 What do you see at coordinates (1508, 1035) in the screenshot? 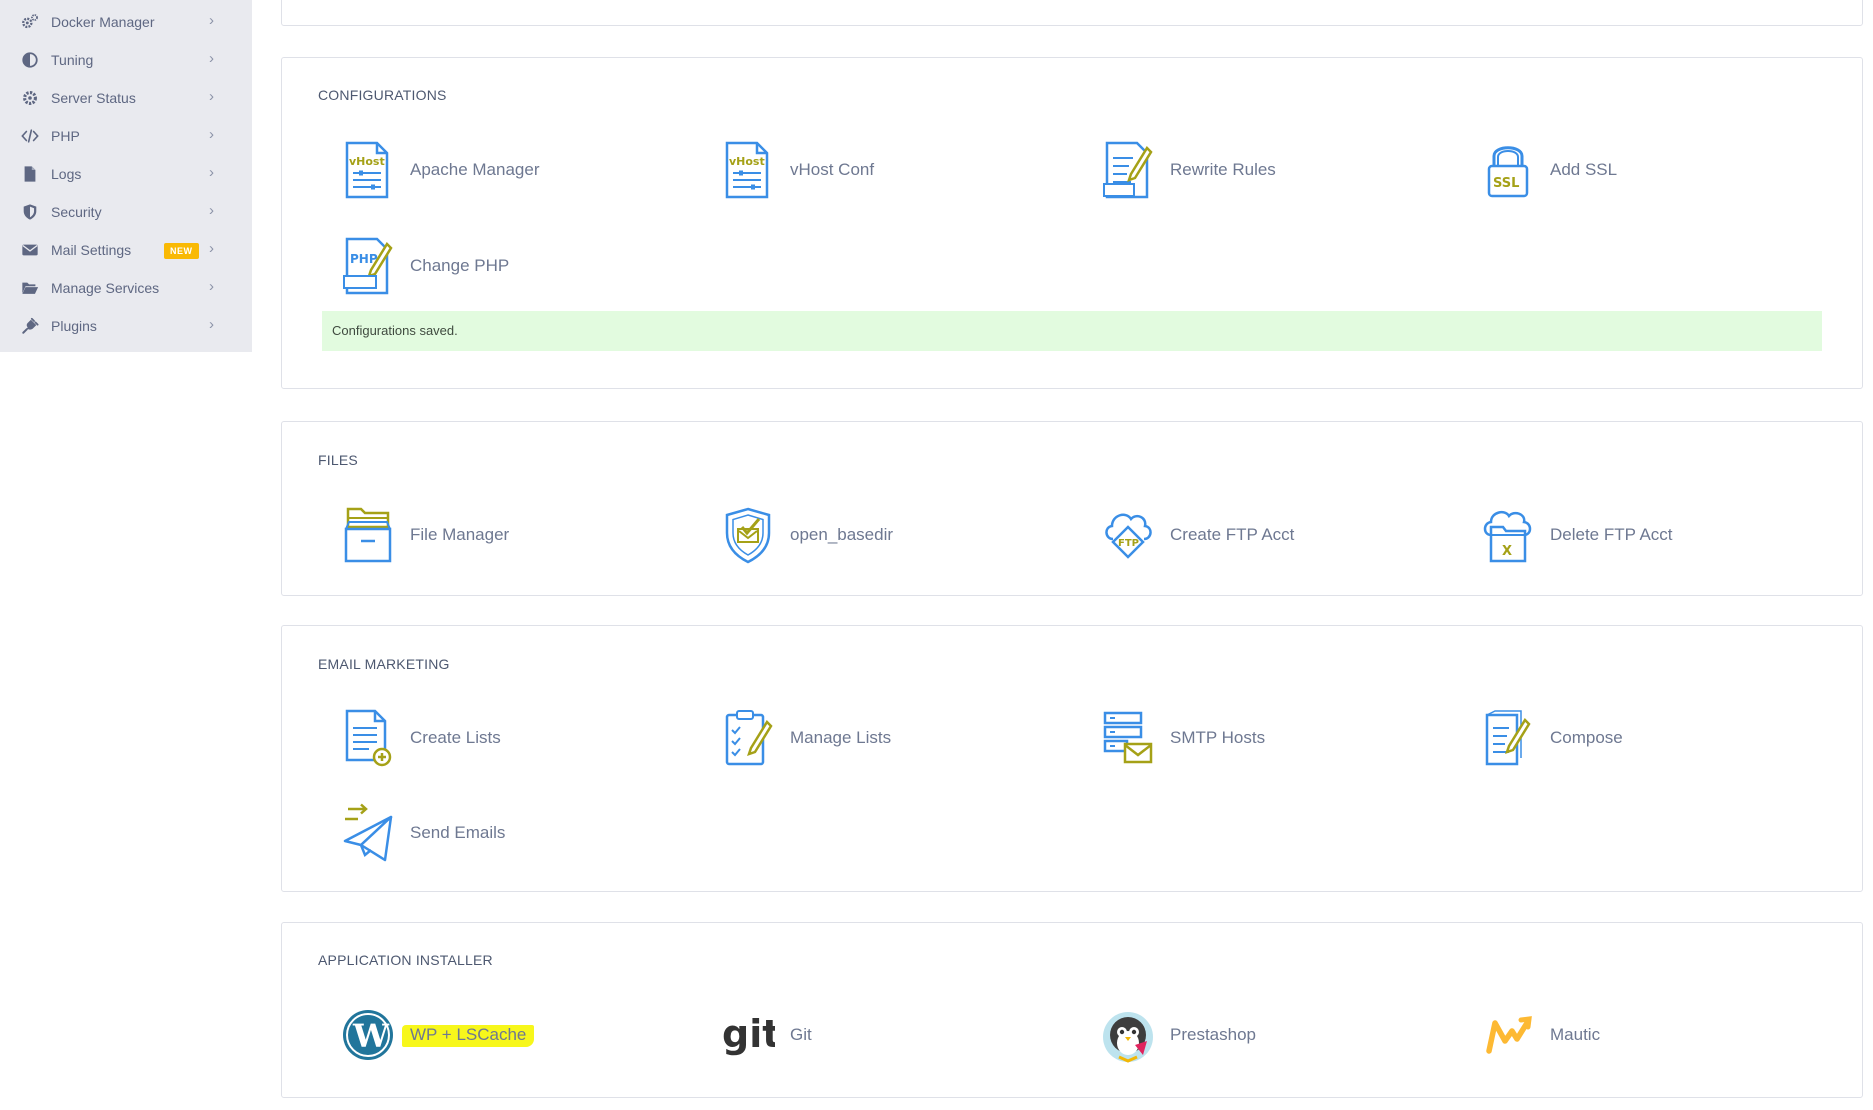
I see `mautic-icon` at bounding box center [1508, 1035].